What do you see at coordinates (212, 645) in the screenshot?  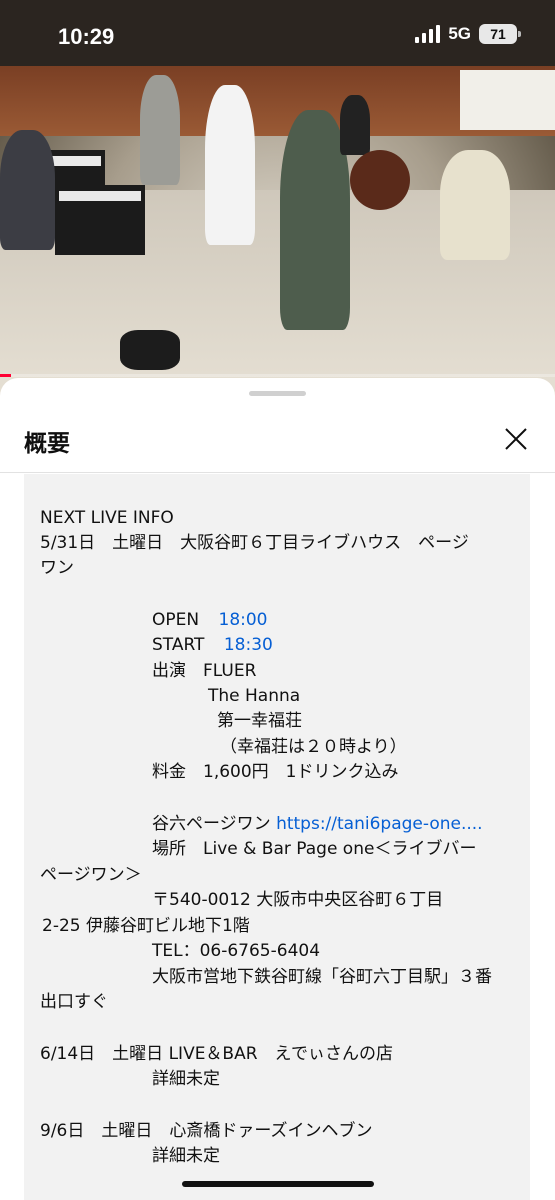 I see `start-row: START 18:30` at bounding box center [212, 645].